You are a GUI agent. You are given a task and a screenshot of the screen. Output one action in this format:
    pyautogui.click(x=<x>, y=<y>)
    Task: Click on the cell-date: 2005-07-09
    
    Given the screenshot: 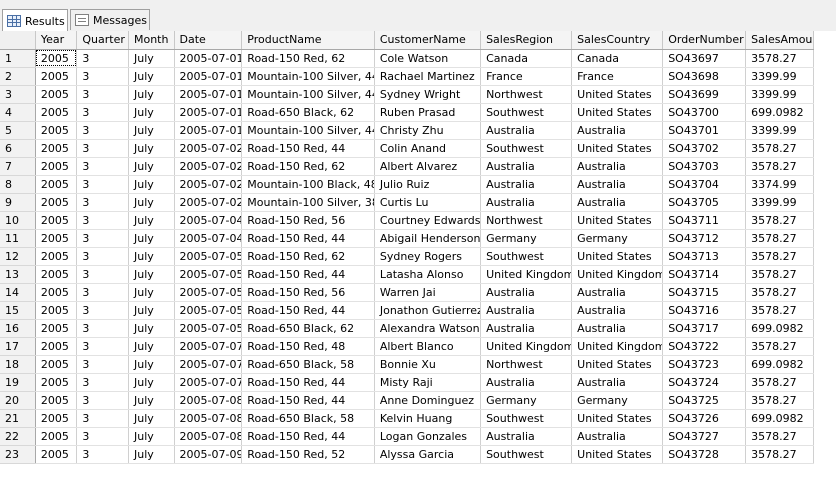 What is the action you would take?
    pyautogui.click(x=208, y=454)
    